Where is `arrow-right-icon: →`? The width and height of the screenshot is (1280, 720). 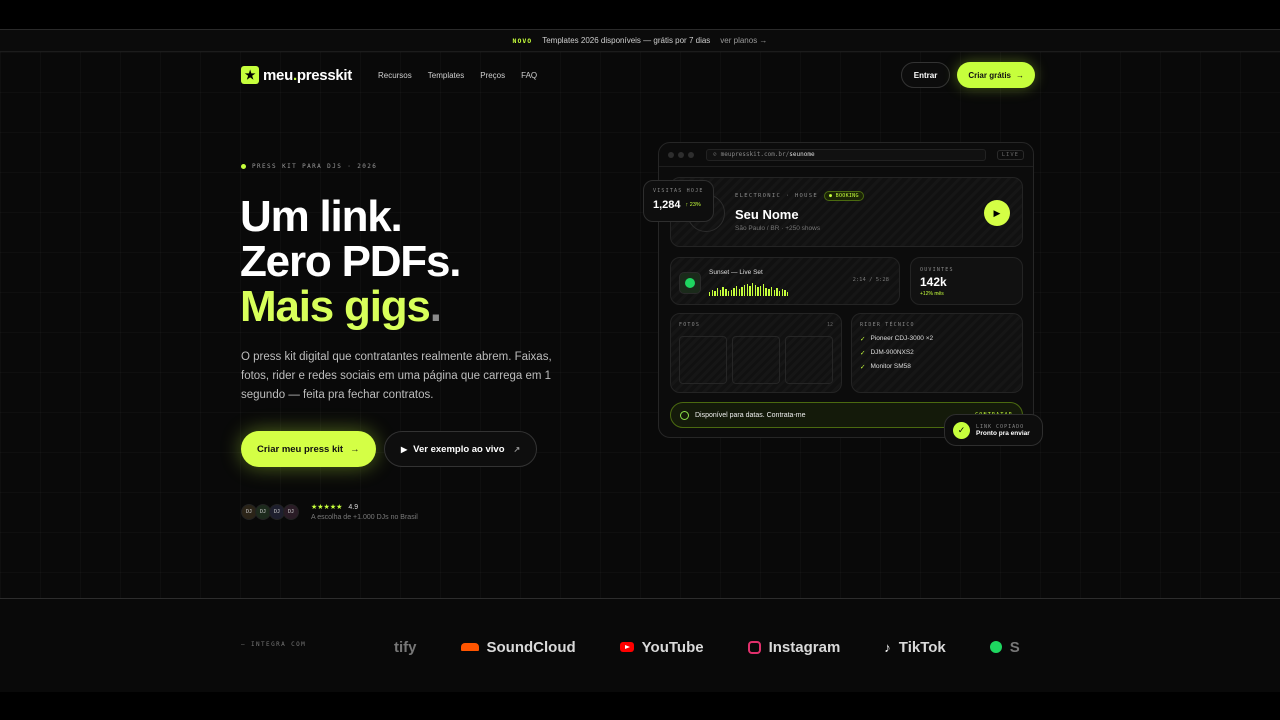 arrow-right-icon: → is located at coordinates (1020, 75).